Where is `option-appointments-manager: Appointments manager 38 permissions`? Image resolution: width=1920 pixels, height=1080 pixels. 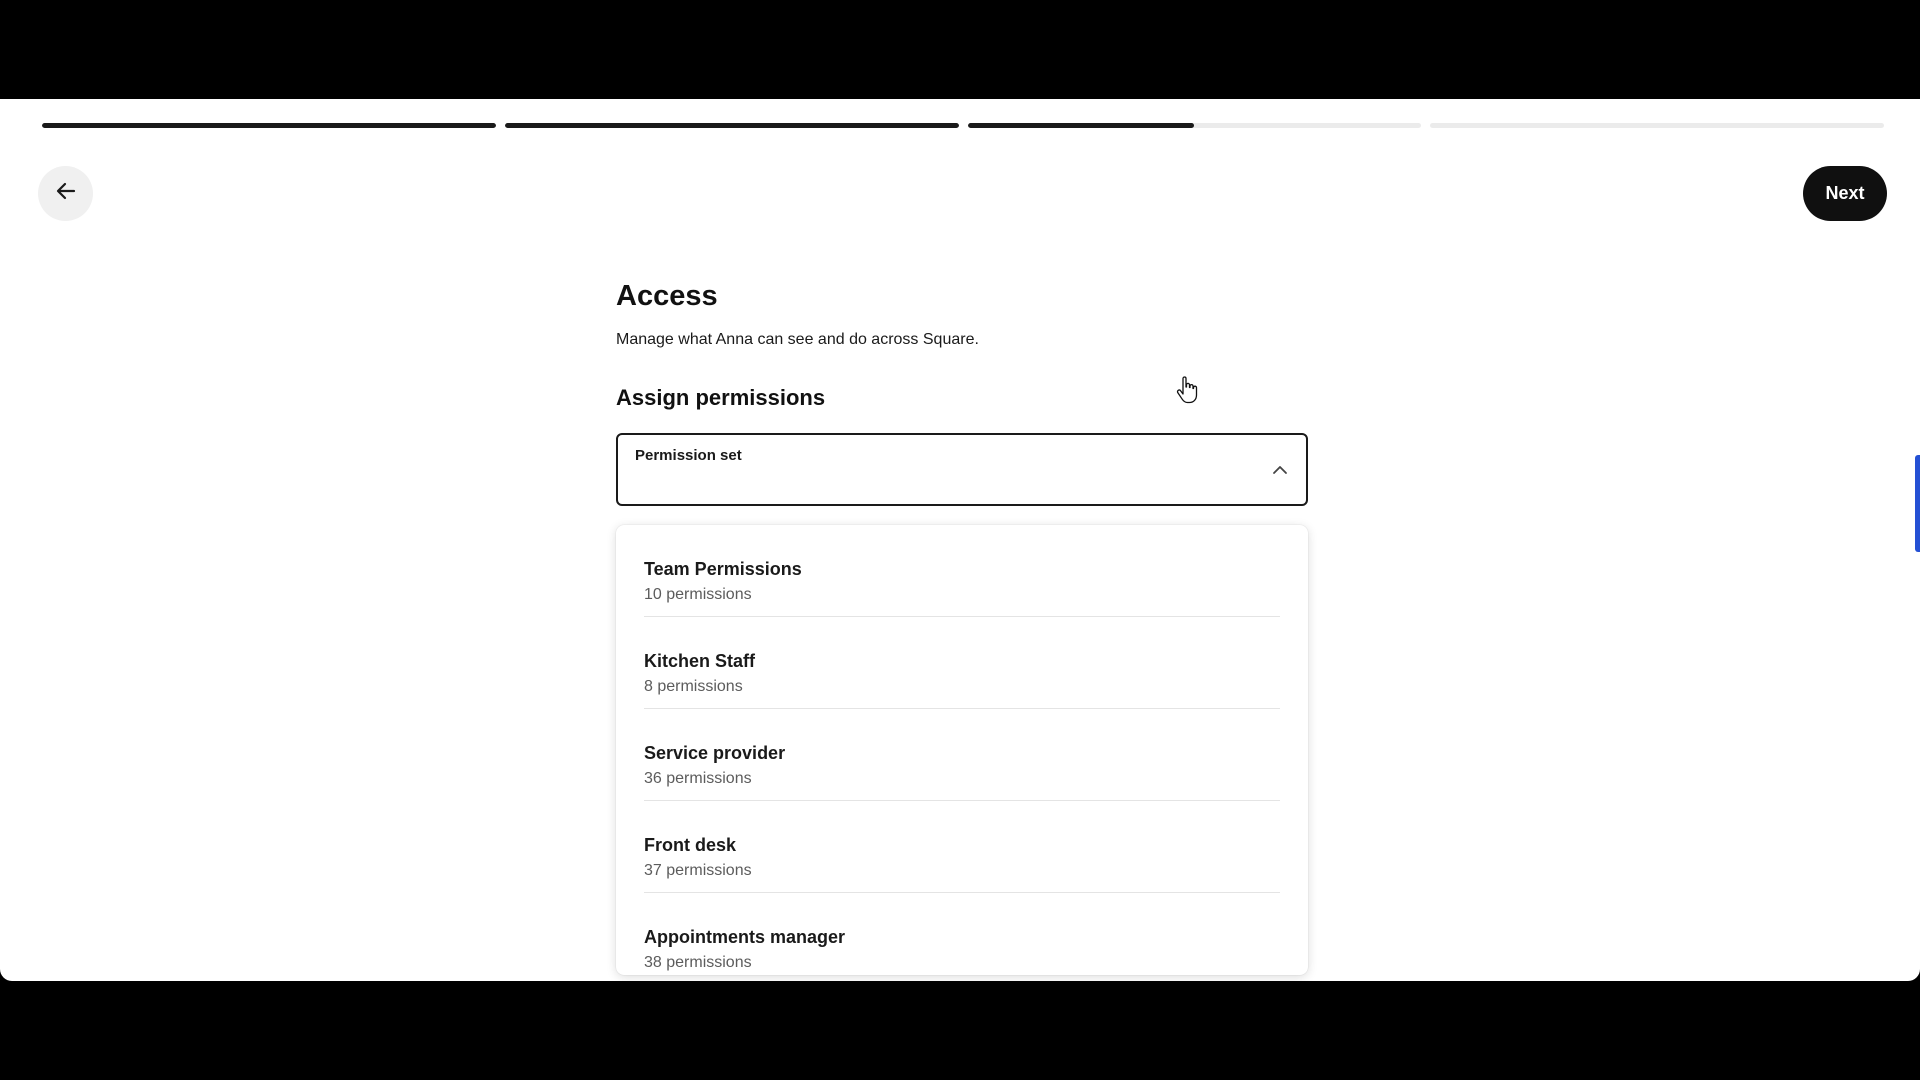 option-appointments-manager: Appointments manager 38 permissions is located at coordinates (962, 934).